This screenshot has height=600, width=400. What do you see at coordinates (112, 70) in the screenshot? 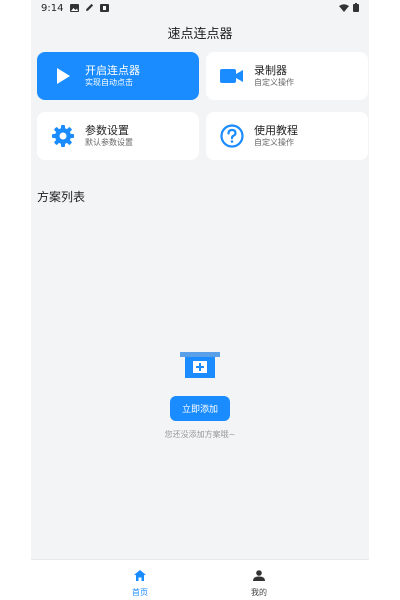
I see `card-title: 开启连点器` at bounding box center [112, 70].